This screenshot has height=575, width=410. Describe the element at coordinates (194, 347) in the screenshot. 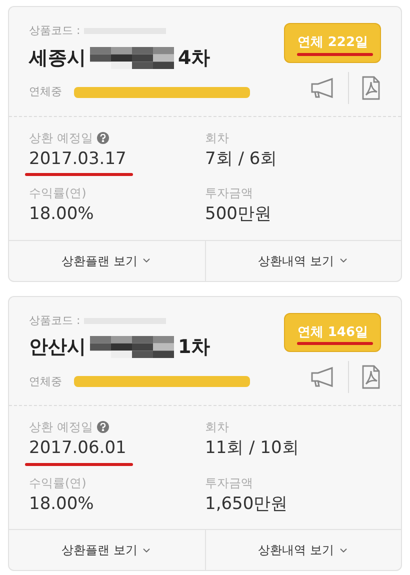

I see `title-suffix: 1차` at that location.